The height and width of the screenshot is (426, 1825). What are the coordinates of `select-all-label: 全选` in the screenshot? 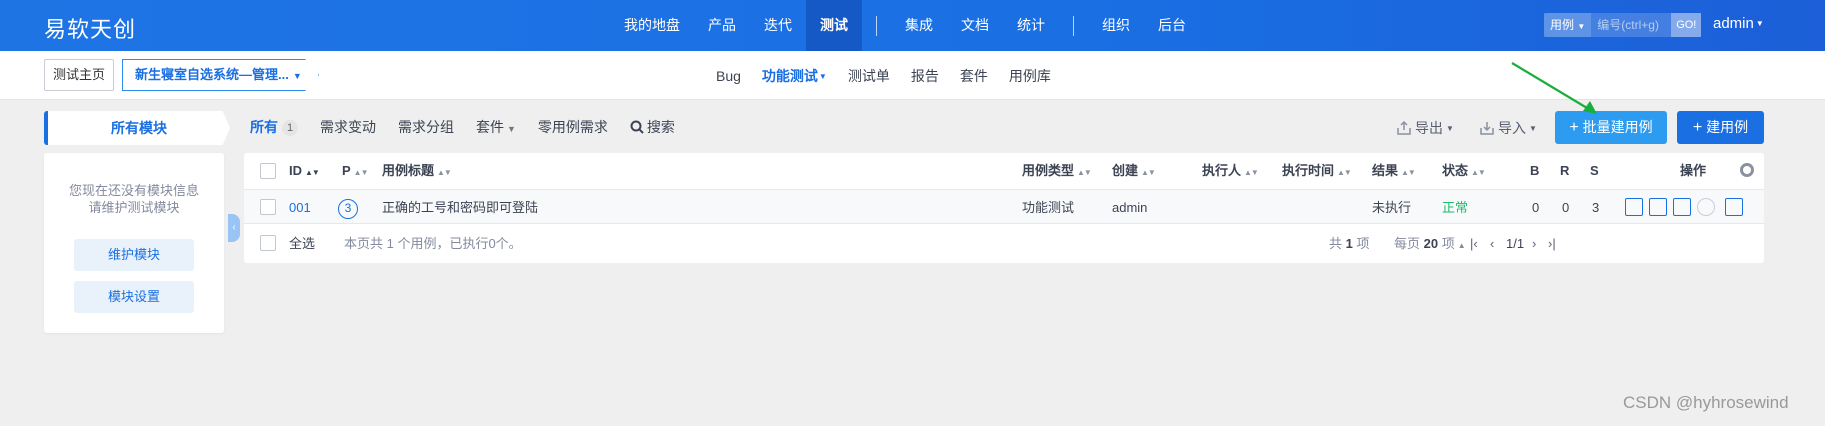 It's located at (302, 243).